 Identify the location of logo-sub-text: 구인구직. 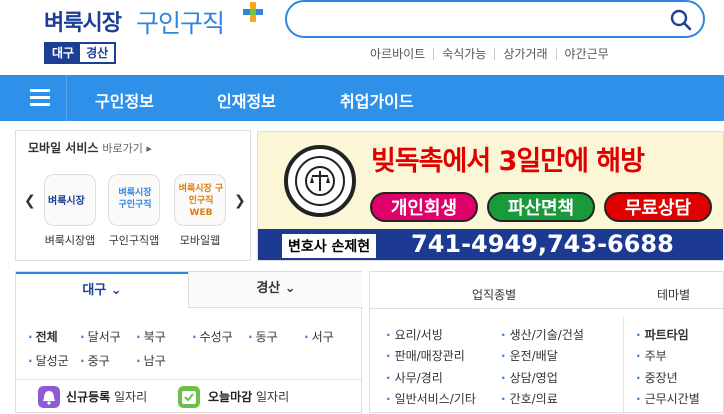
(180, 23).